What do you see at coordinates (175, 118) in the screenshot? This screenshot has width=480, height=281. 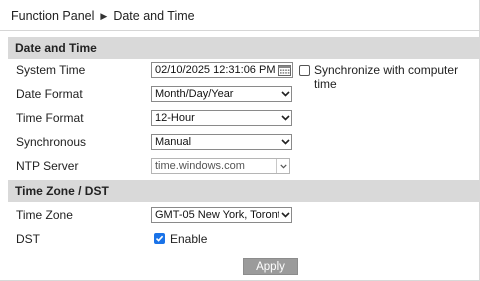 I see `time-format-value: 12-Hour` at bounding box center [175, 118].